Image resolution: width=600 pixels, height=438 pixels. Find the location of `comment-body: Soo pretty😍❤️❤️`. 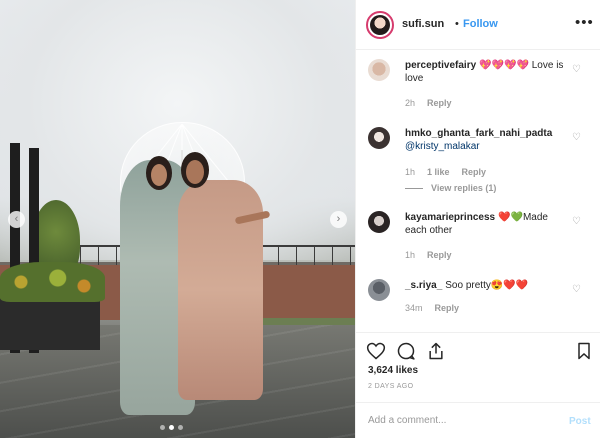

comment-body: Soo pretty😍❤️❤️ is located at coordinates (487, 285).